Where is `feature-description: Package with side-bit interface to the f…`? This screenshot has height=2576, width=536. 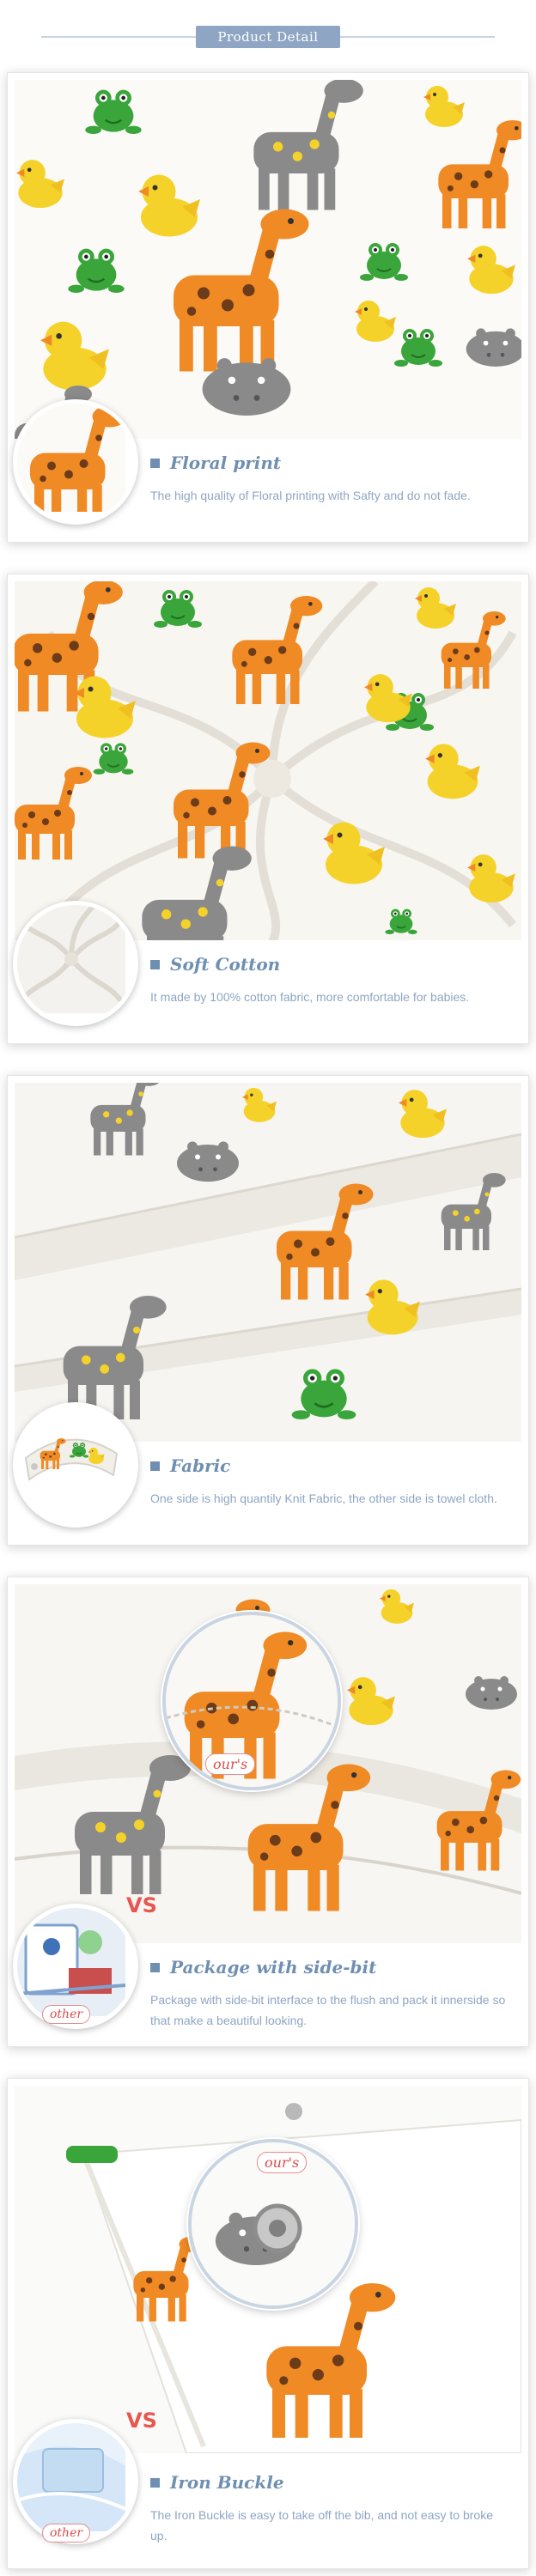 feature-description: Package with side-bit interface to the f… is located at coordinates (328, 2010).